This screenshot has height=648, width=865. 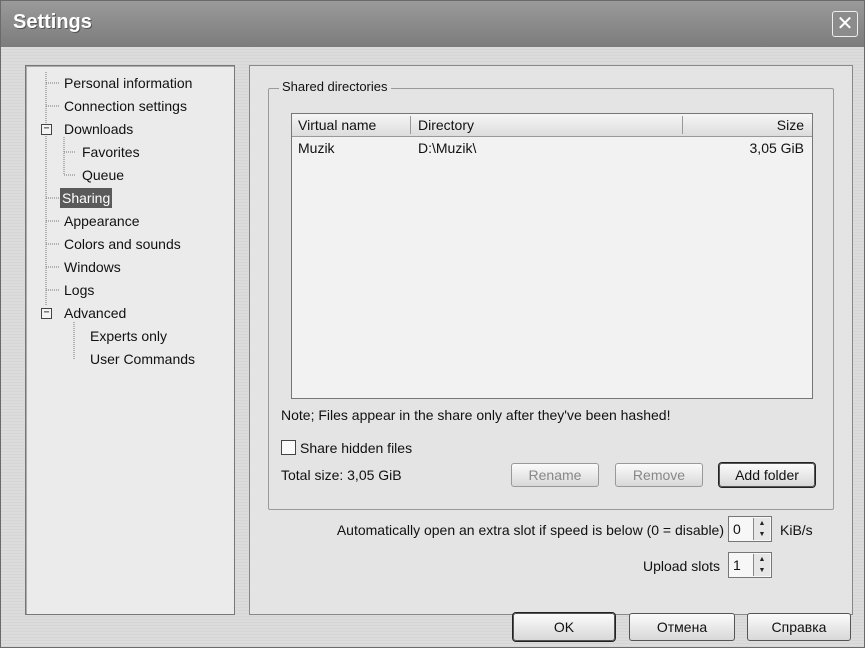 What do you see at coordinates (552, 148) in the screenshot?
I see `table-row: Muzik D:\Muzik\ 3,05 GiB` at bounding box center [552, 148].